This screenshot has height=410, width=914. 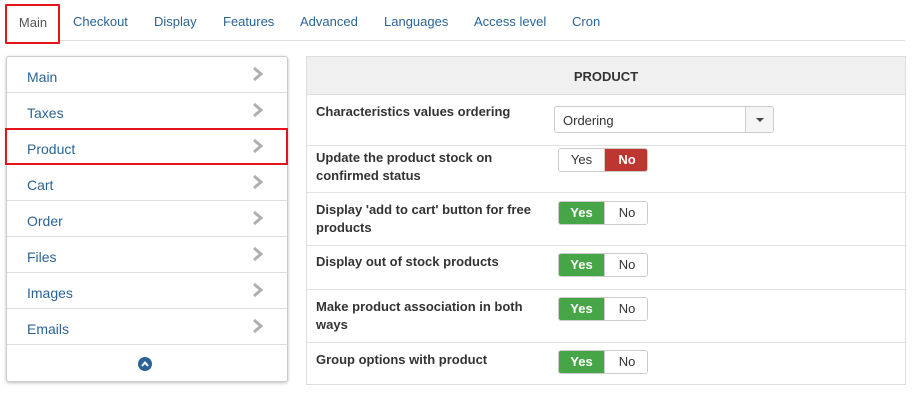 What do you see at coordinates (248, 21) in the screenshot?
I see `tab-features: Features` at bounding box center [248, 21].